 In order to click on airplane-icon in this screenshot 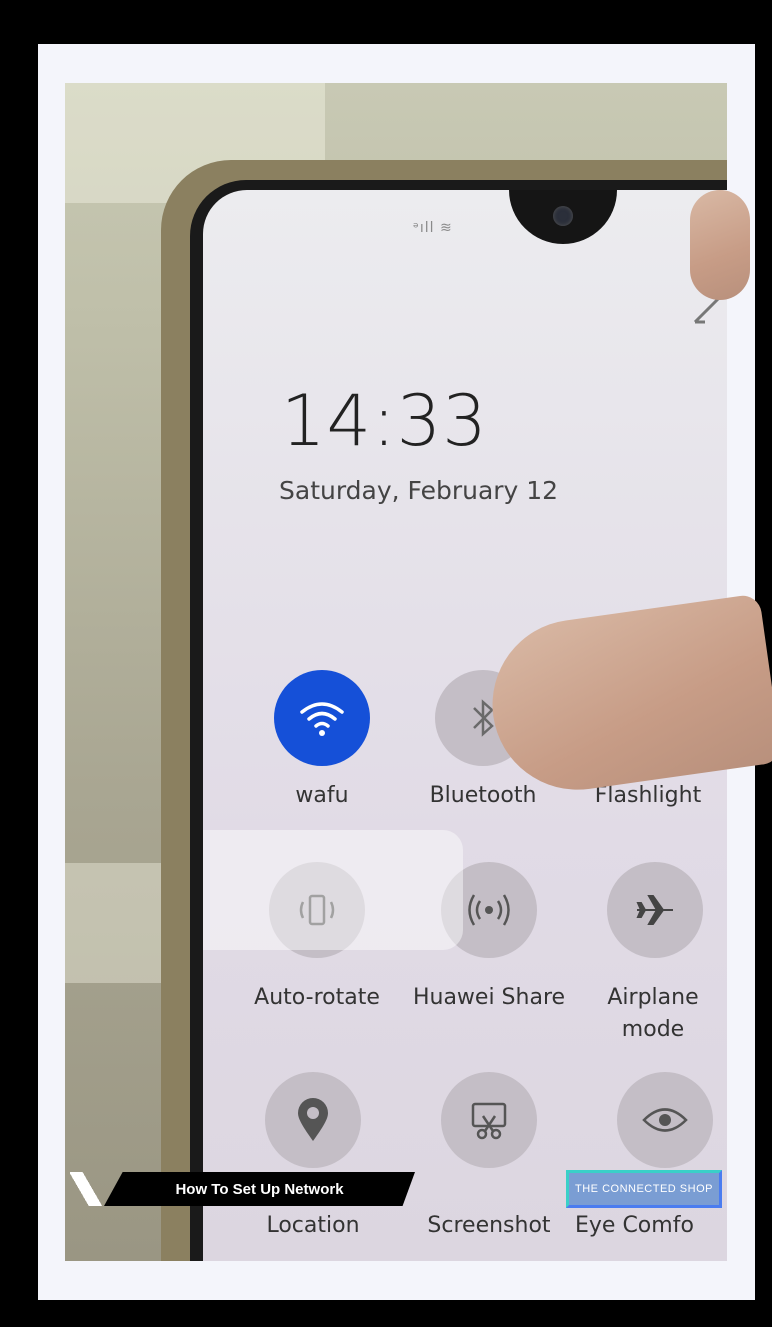, I will do `click(654, 910)`.